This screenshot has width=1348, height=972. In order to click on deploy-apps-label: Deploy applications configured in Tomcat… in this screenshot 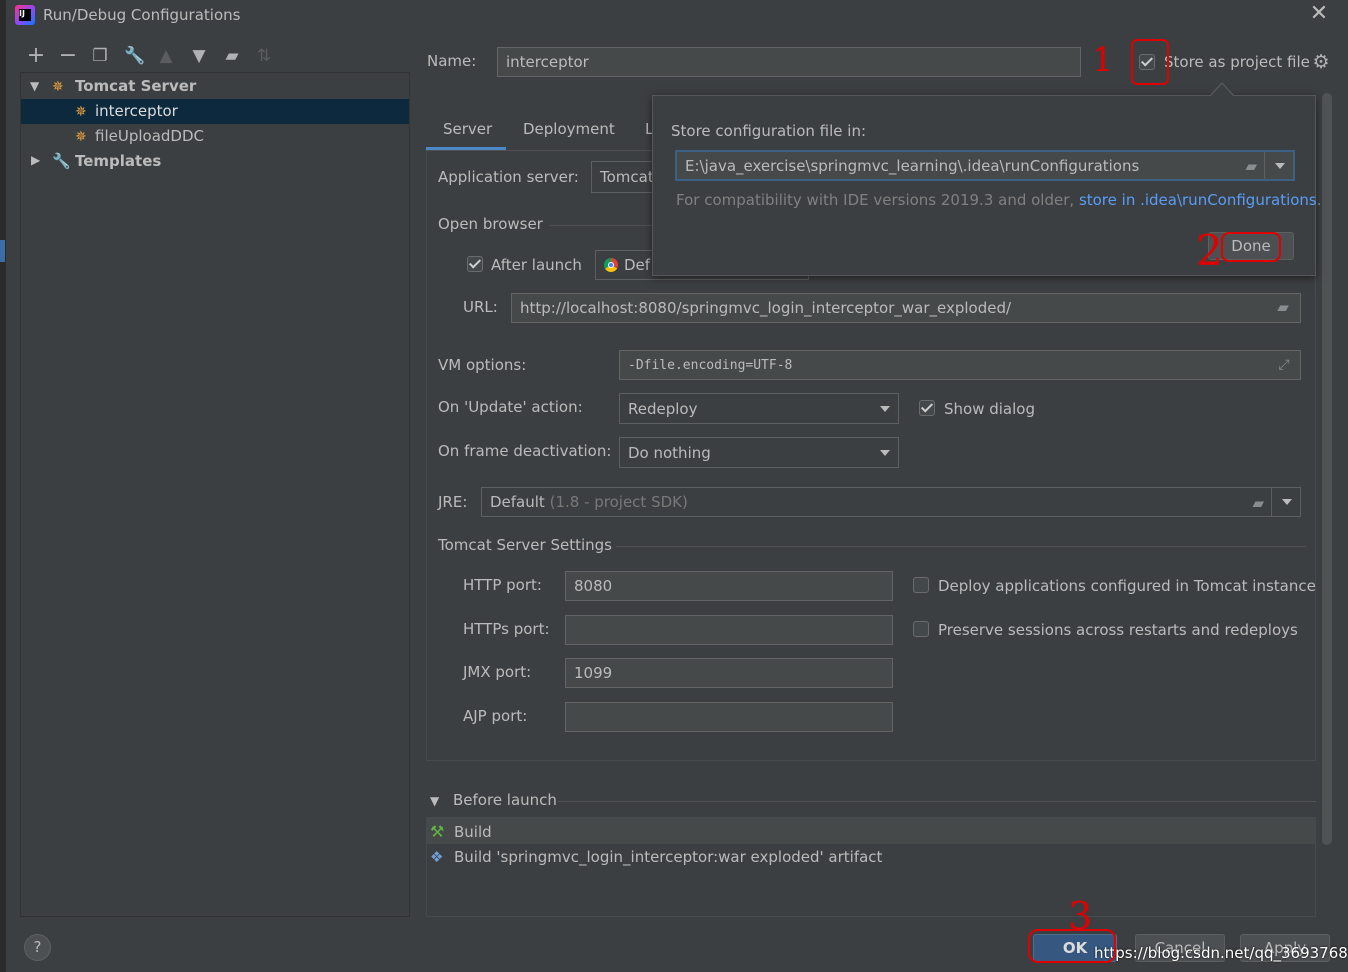, I will do `click(1127, 586)`.